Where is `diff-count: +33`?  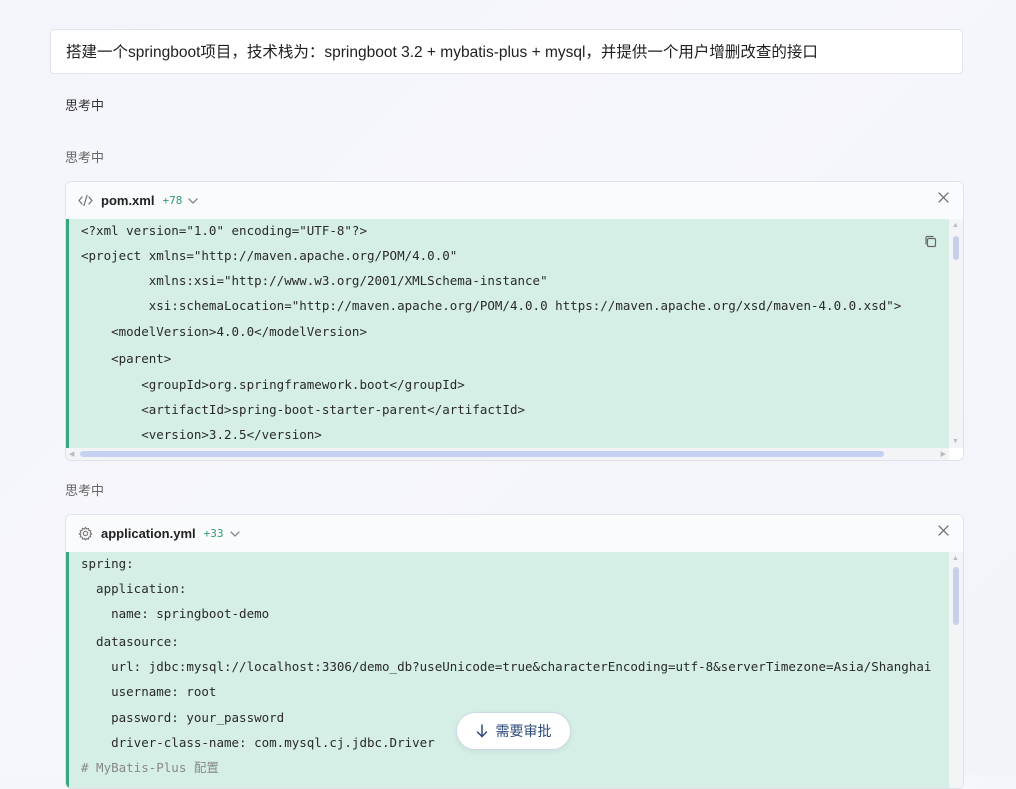 diff-count: +33 is located at coordinates (213, 533).